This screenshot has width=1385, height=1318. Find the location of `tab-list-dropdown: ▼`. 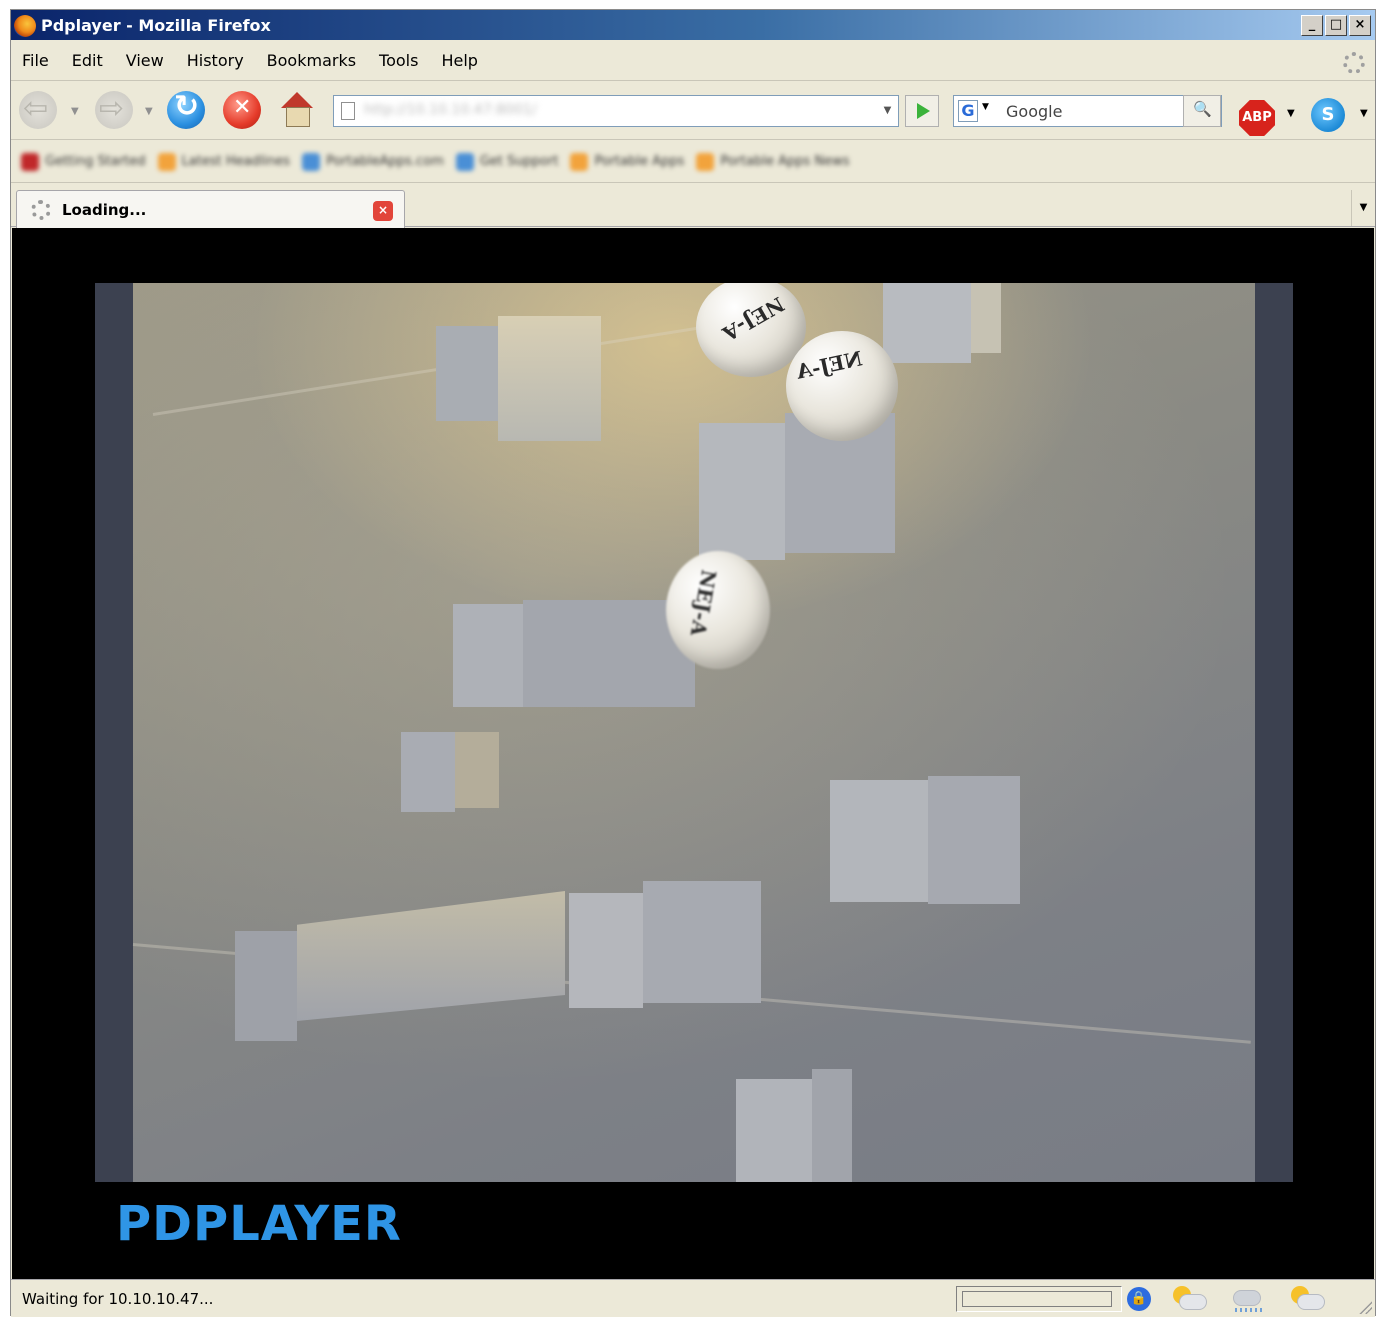

tab-list-dropdown: ▼ is located at coordinates (1363, 208).